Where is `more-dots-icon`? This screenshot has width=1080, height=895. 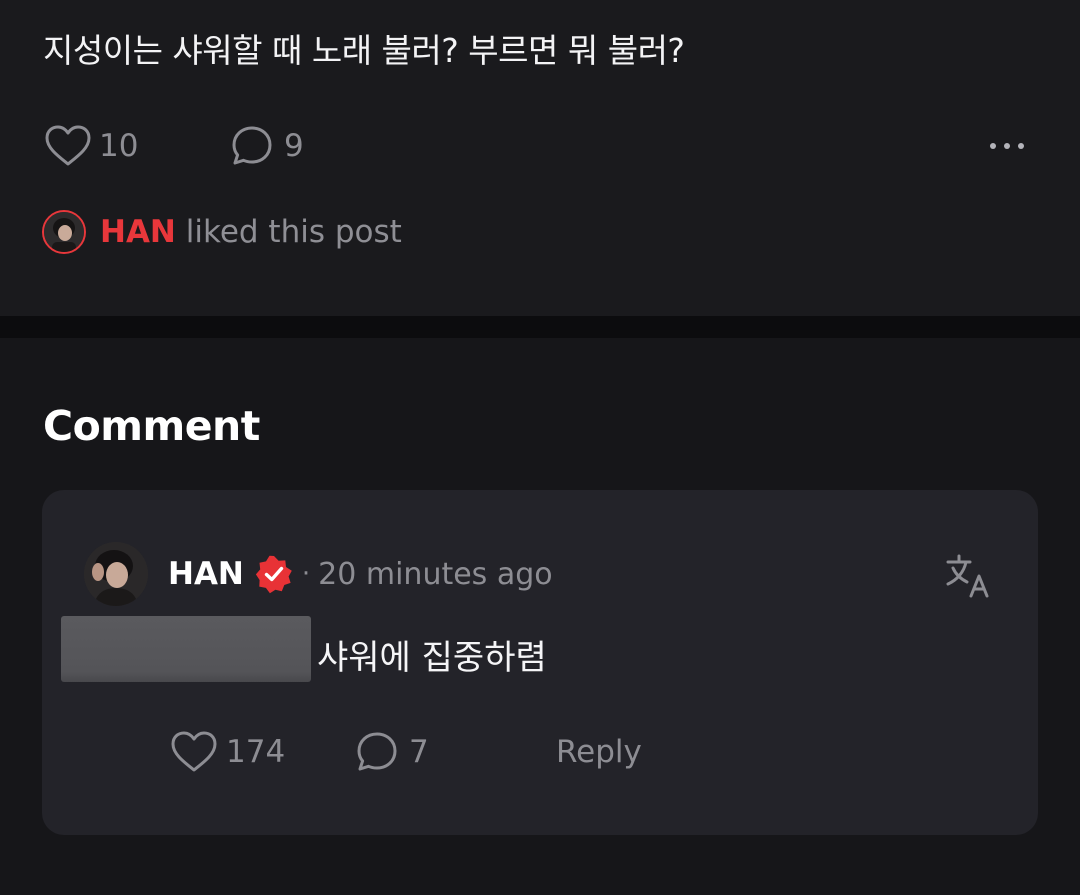
more-dots-icon is located at coordinates (993, 146).